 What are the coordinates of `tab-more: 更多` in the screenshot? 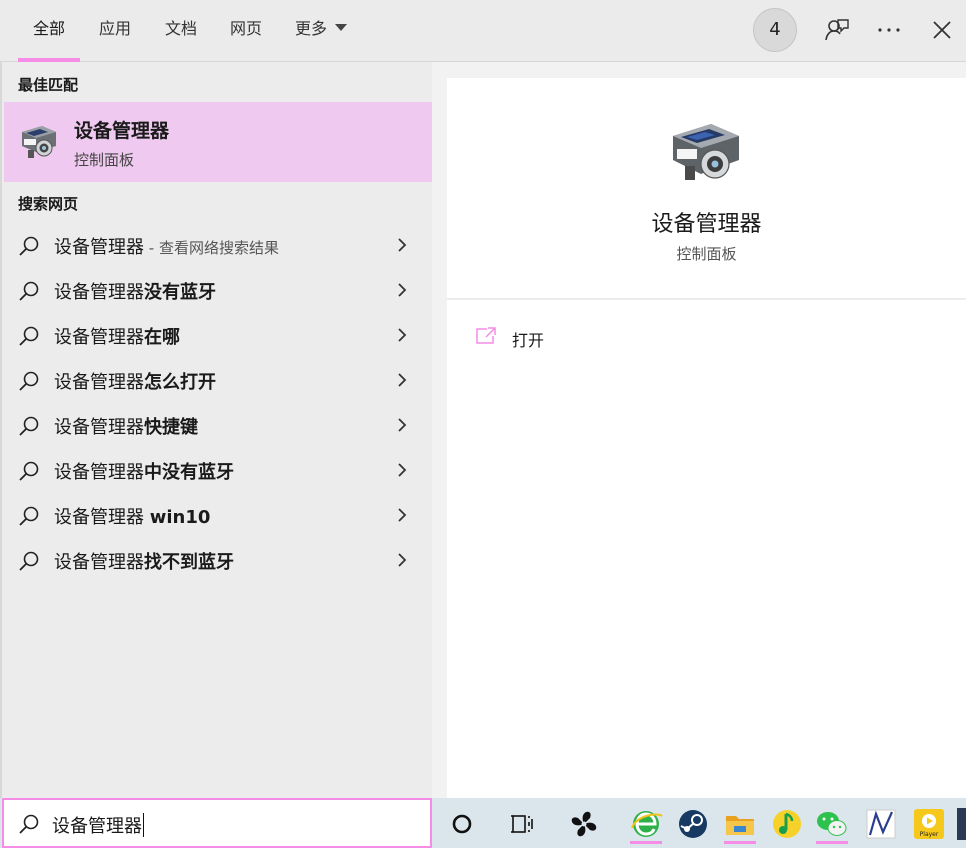 It's located at (321, 31).